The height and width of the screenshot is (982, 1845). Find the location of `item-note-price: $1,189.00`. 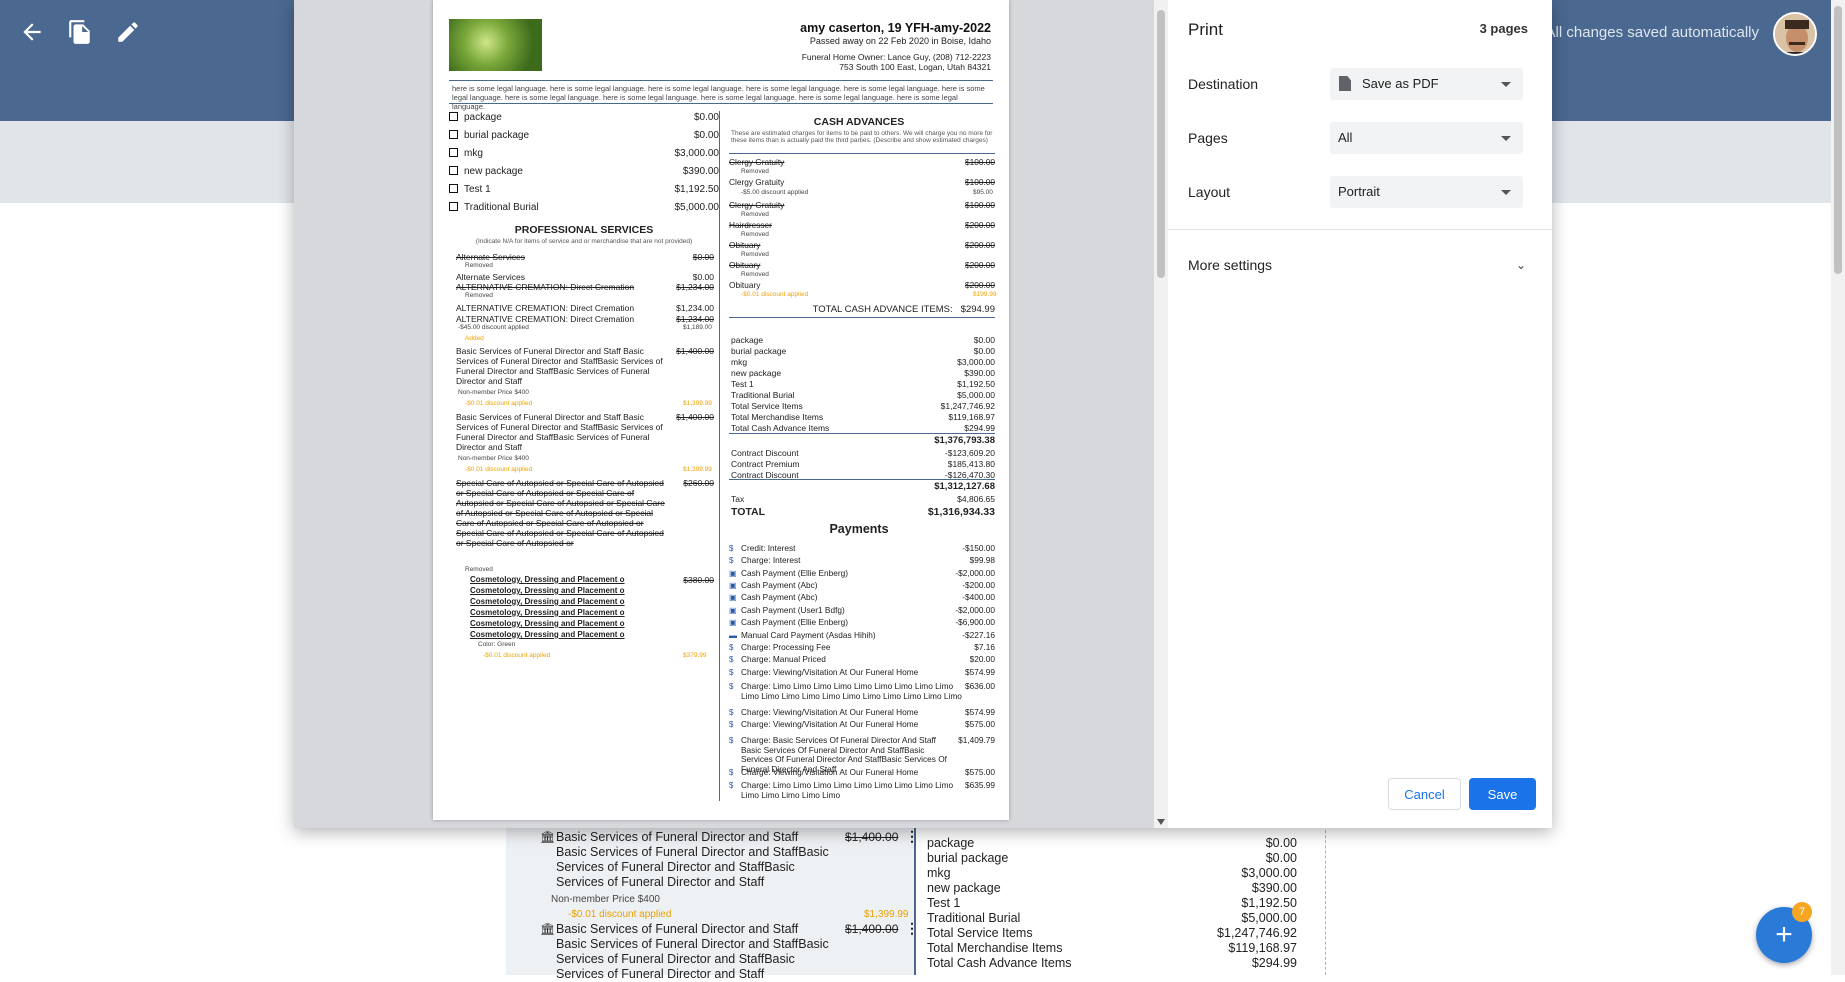

item-note-price: $1,189.00 is located at coordinates (697, 327).